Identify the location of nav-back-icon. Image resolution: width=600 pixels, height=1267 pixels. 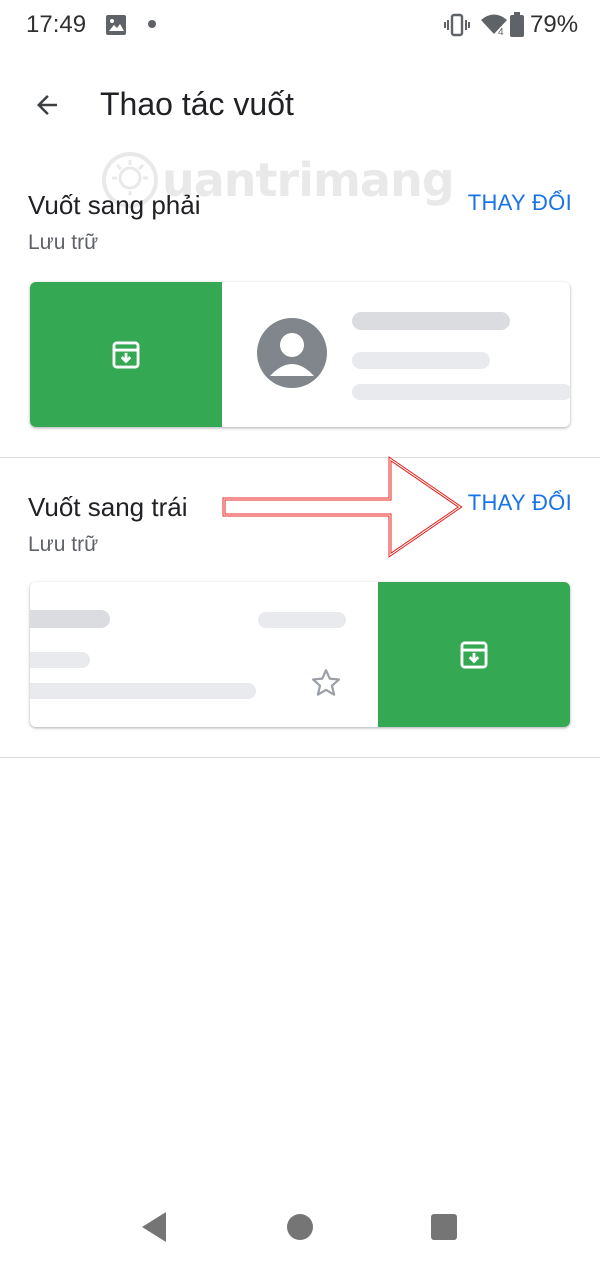
(154, 1227).